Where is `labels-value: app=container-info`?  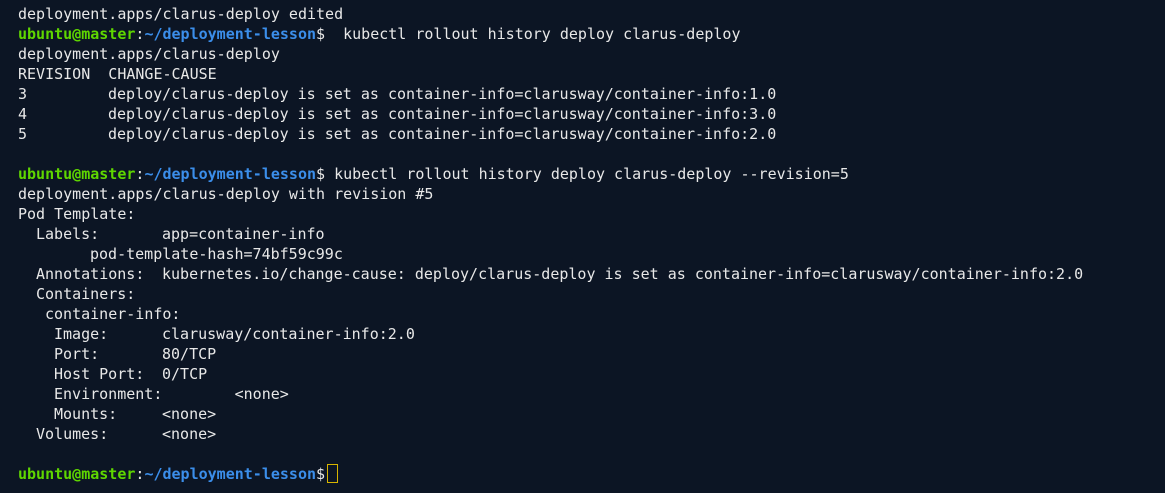 labels-value: app=container-info is located at coordinates (243, 234).